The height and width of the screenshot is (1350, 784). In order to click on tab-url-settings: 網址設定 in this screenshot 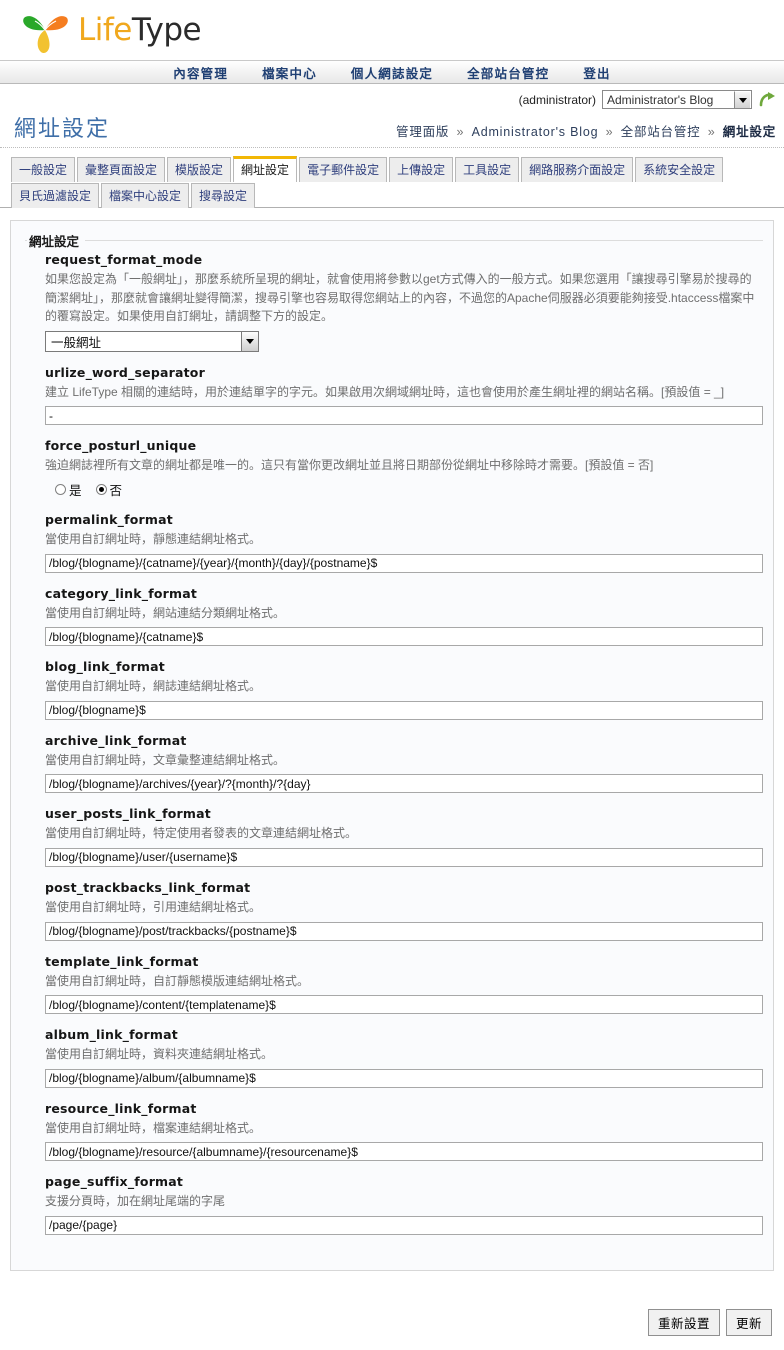, I will do `click(265, 169)`.